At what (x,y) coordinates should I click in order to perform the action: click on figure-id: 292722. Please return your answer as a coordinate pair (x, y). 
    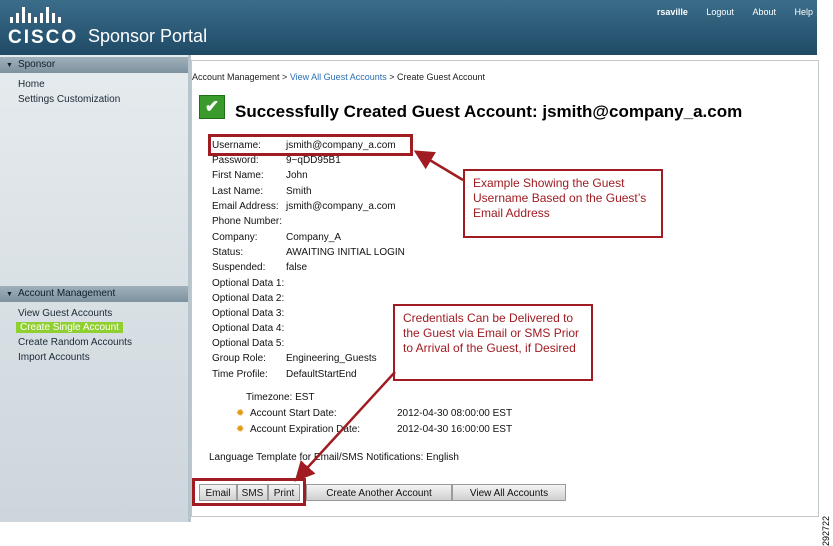
    Looking at the image, I should click on (826, 531).